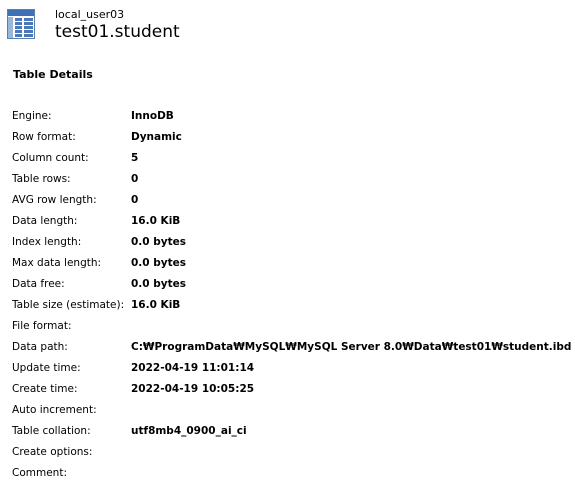  I want to click on detail-label: Auto increment:, so click(54, 409).